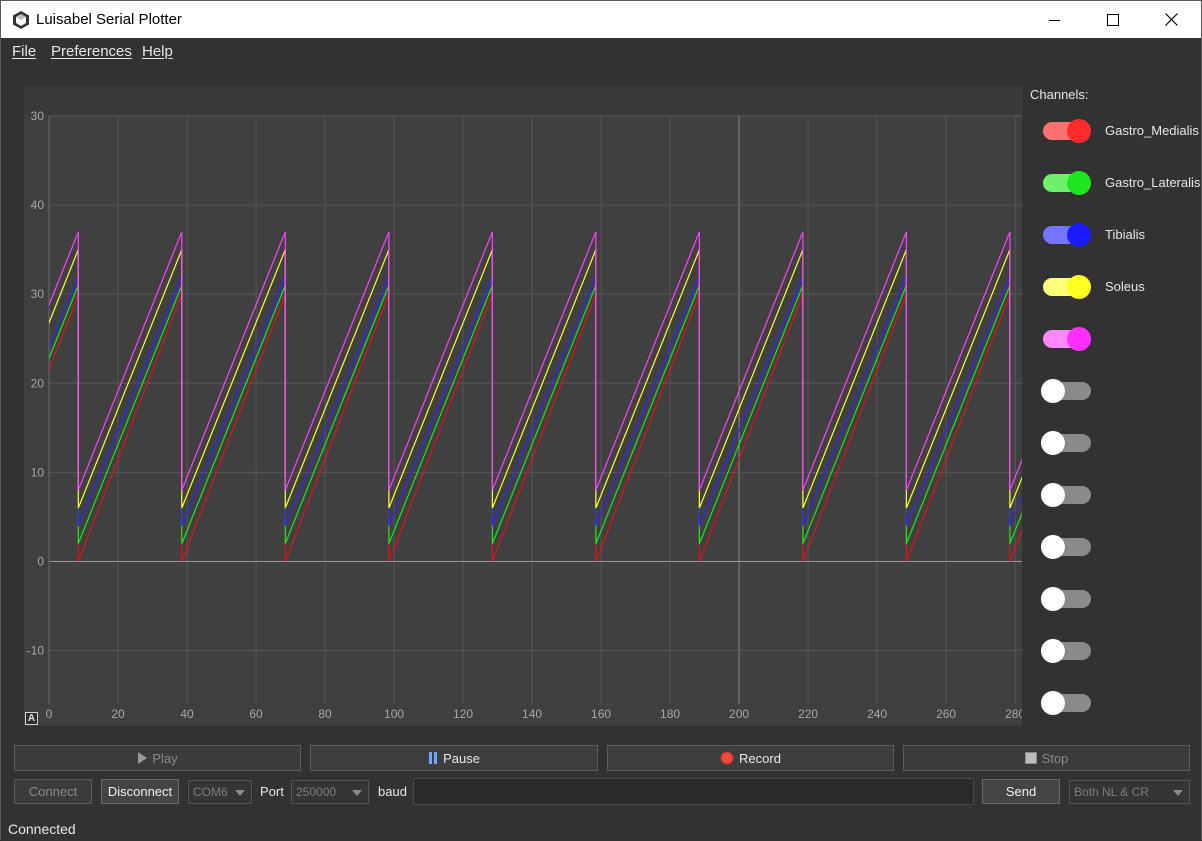 The width and height of the screenshot is (1202, 841). I want to click on y-tick-label: 10, so click(38, 472).